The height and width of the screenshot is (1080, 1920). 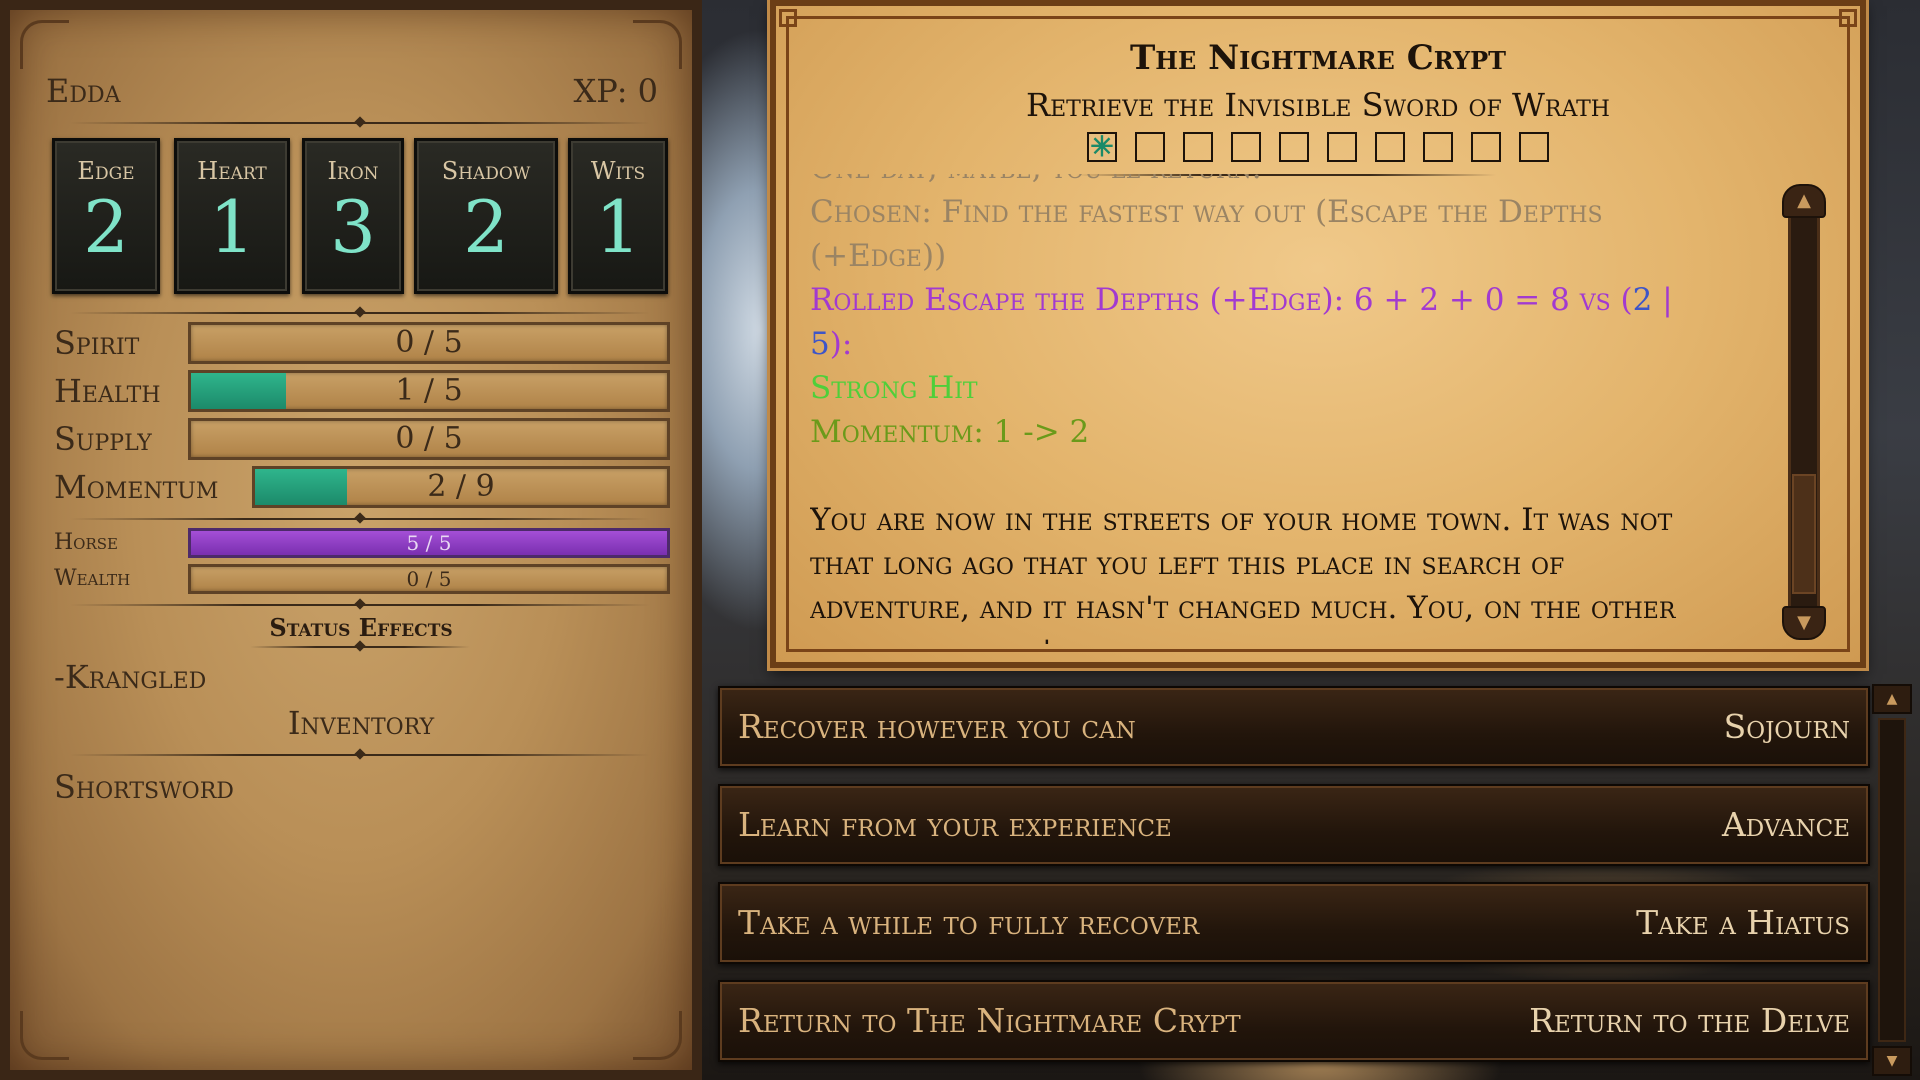 I want to click on stat-card-heart: Heart 1, so click(x=232, y=216).